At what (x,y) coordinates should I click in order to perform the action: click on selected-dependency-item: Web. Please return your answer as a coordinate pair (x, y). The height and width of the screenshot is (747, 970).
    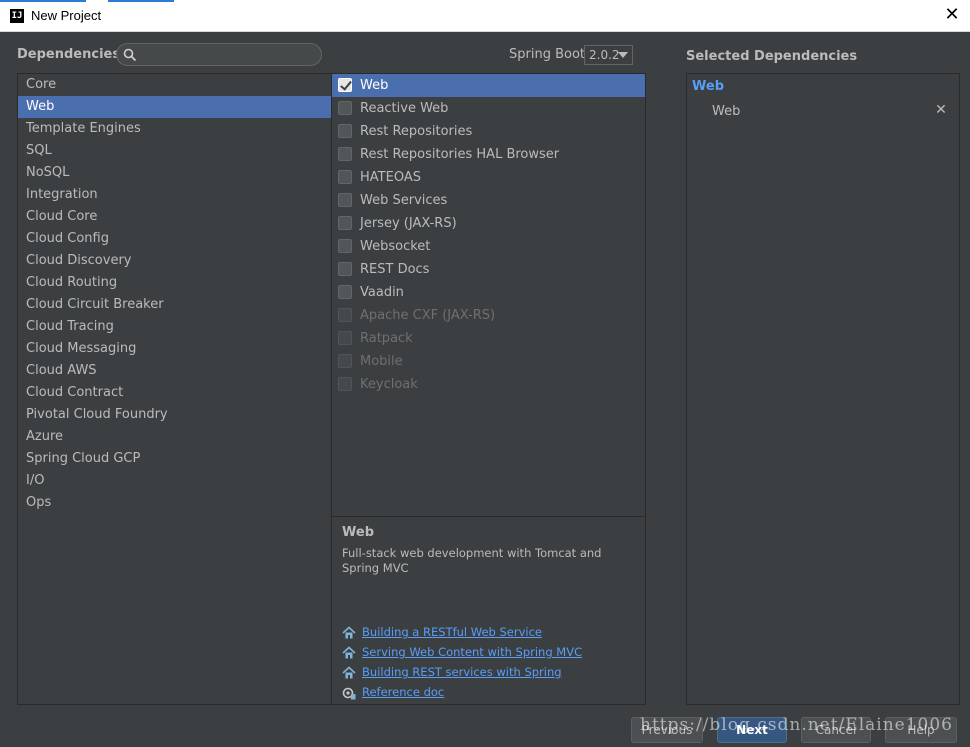
    Looking at the image, I should click on (726, 111).